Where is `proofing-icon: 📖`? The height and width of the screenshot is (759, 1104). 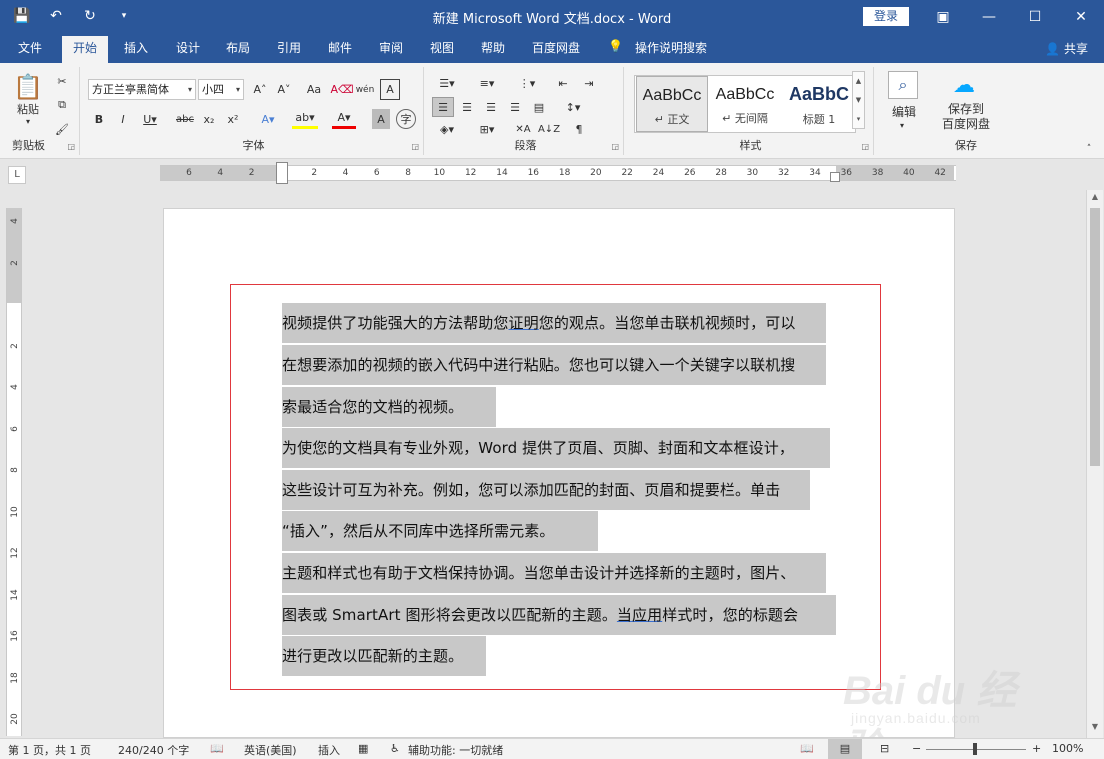 proofing-icon: 📖 is located at coordinates (217, 748).